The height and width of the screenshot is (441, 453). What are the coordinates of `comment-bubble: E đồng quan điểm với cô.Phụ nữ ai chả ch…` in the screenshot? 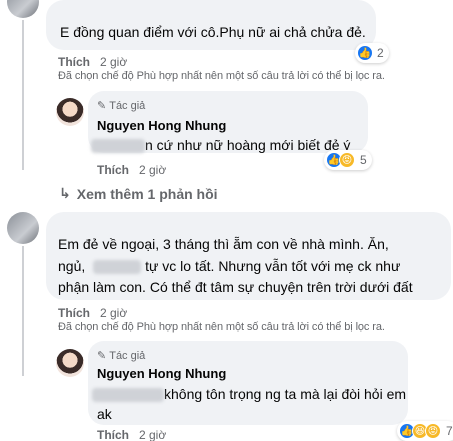 It's located at (211, 25).